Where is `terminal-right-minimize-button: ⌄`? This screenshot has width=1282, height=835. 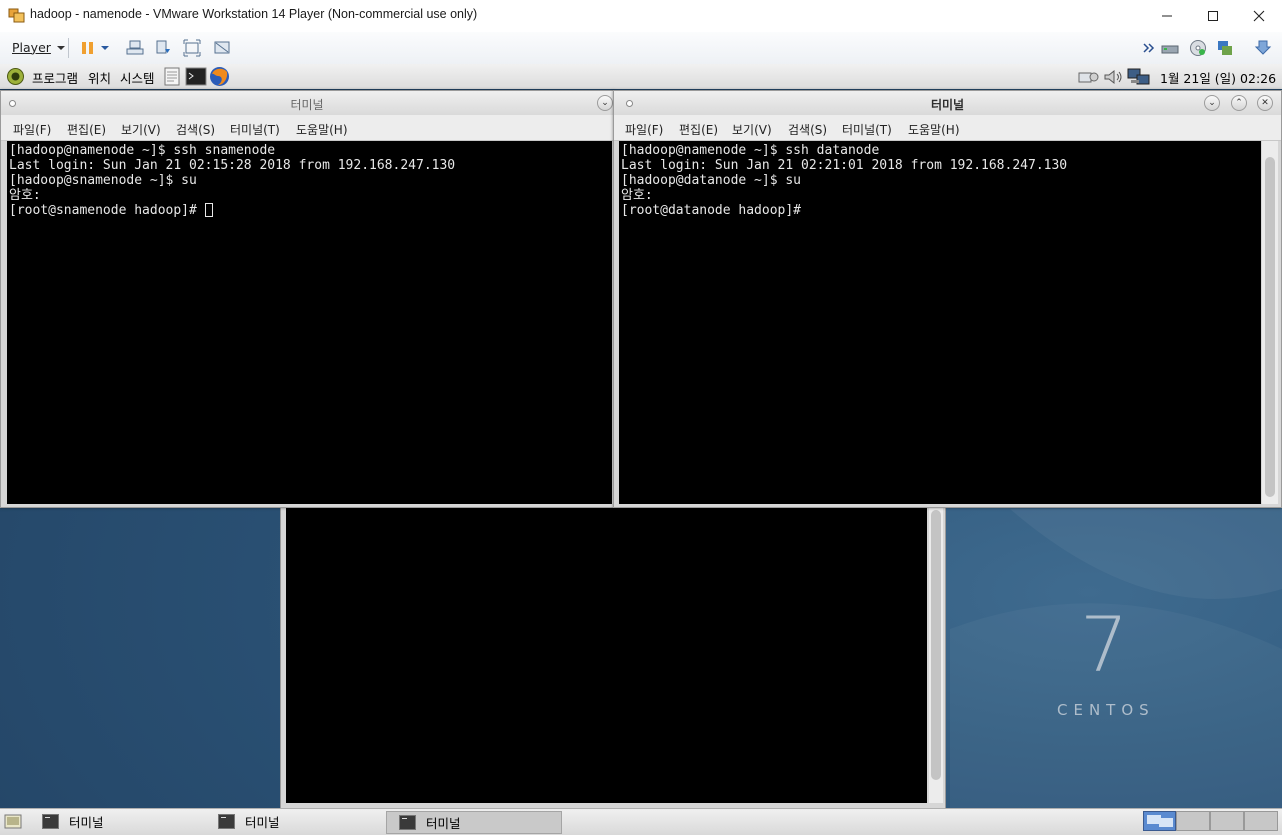 terminal-right-minimize-button: ⌄ is located at coordinates (1212, 103).